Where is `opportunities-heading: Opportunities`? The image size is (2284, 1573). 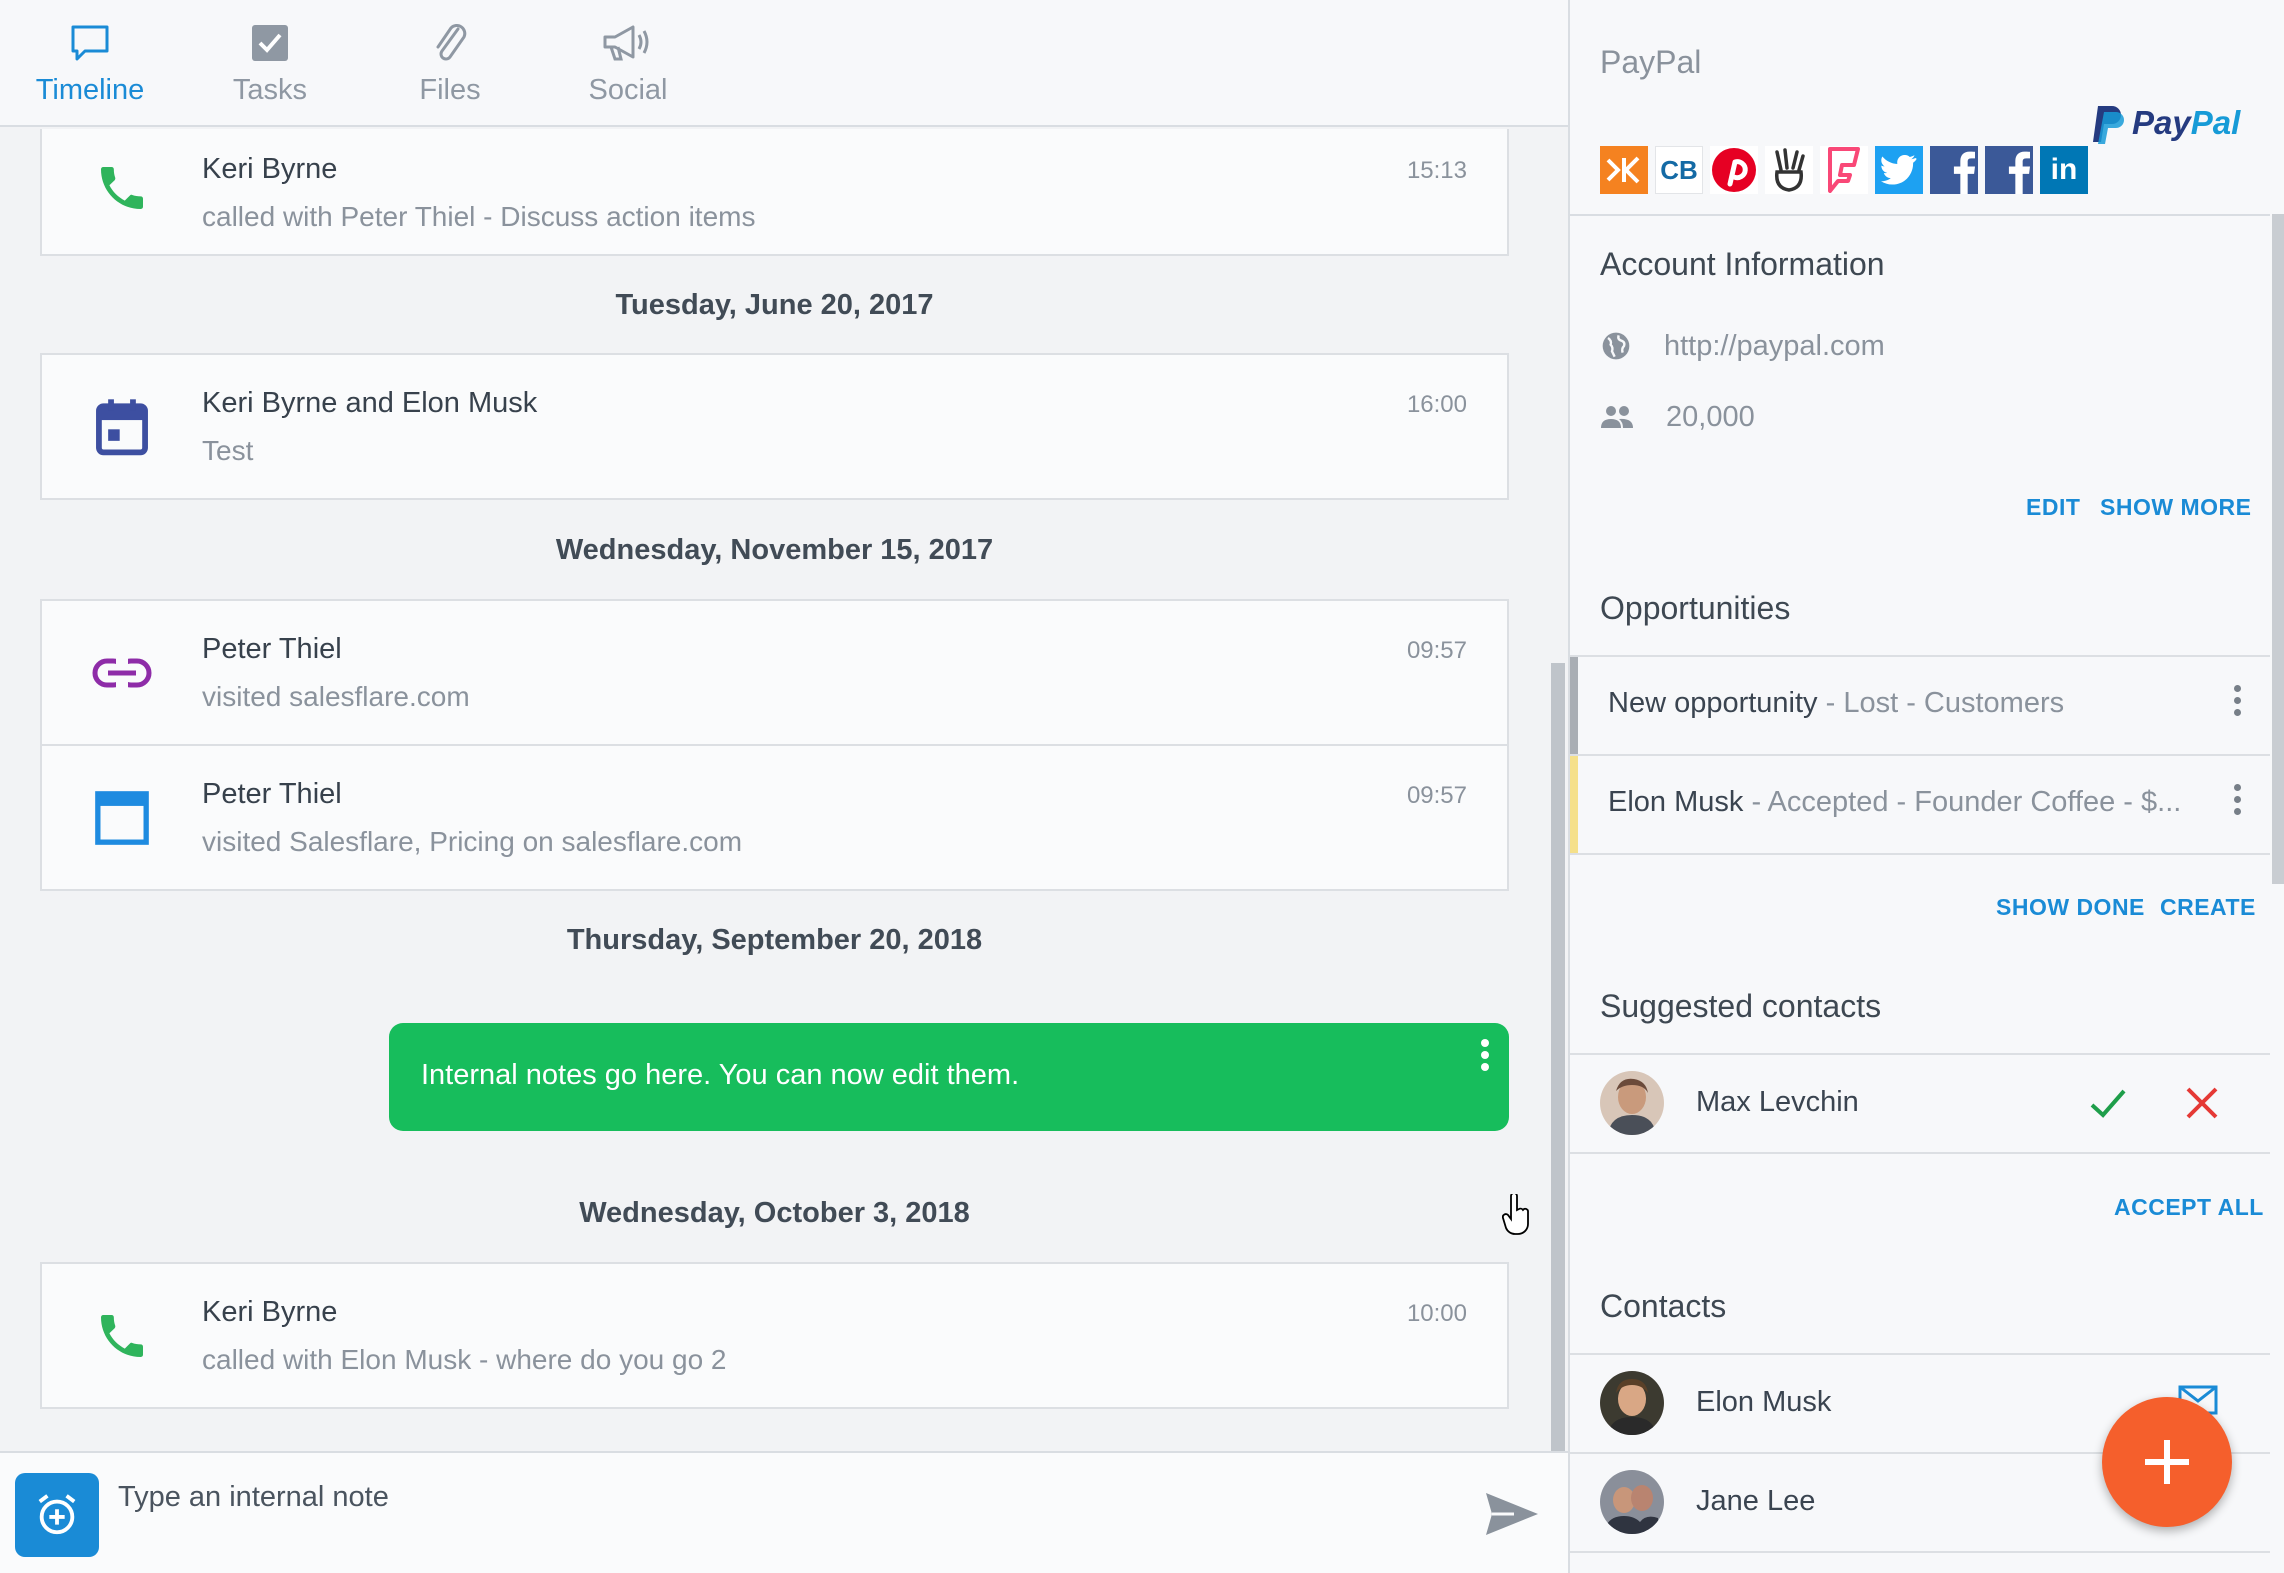
opportunities-heading: Opportunities is located at coordinates (1695, 608).